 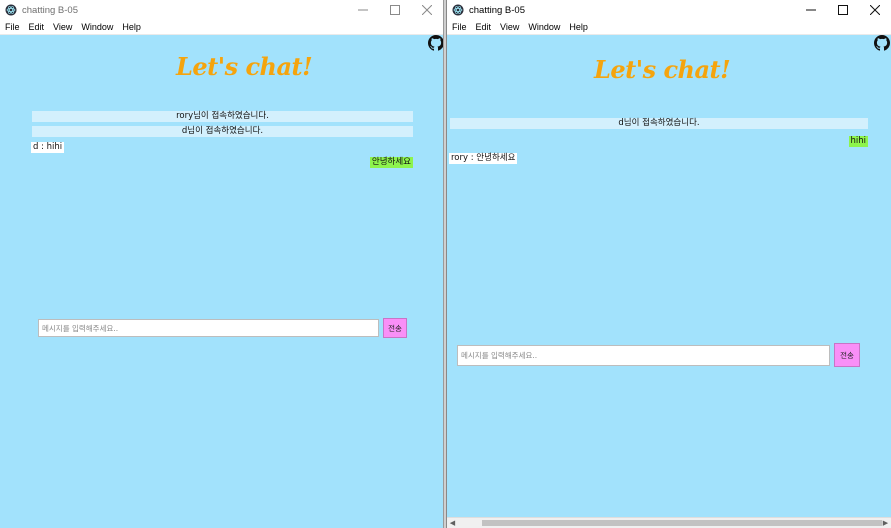 I want to click on outgoing-message: hihi, so click(x=858, y=141).